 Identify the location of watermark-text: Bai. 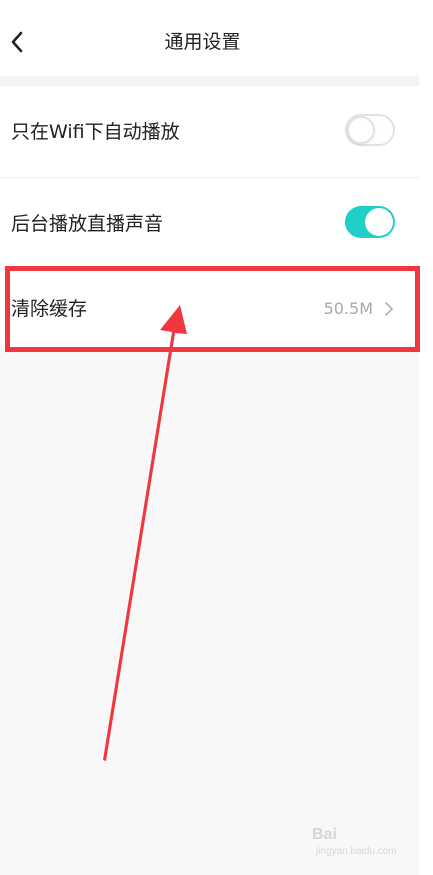
(324, 834).